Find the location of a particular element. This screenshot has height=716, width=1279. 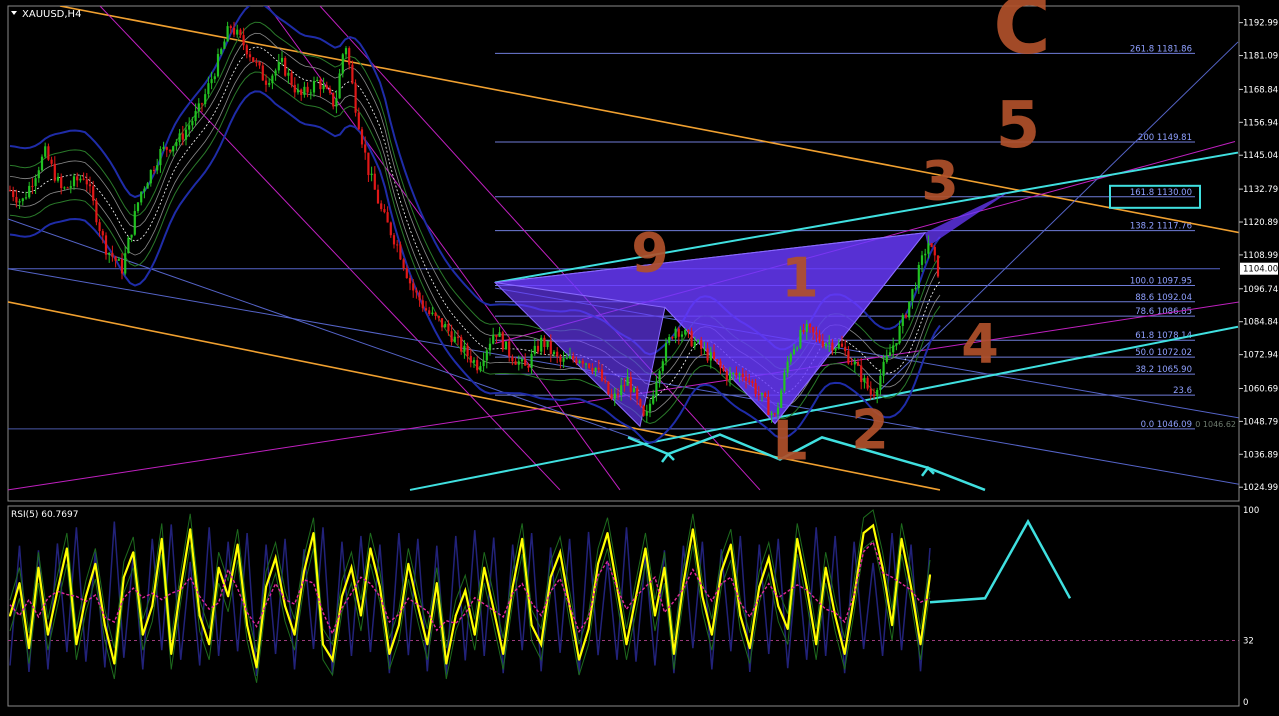

price-tick-label-9: 1084.84 is located at coordinates (1260, 323).